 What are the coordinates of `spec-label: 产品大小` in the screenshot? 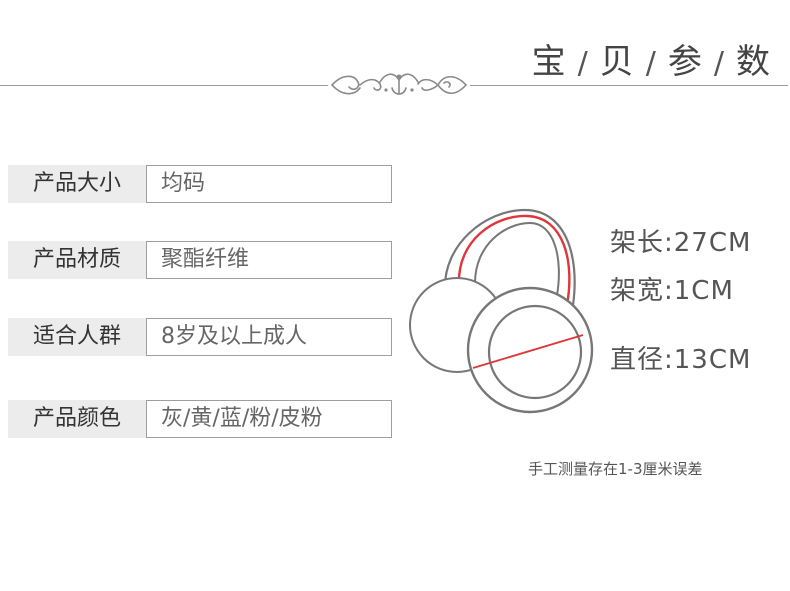 It's located at (77, 184).